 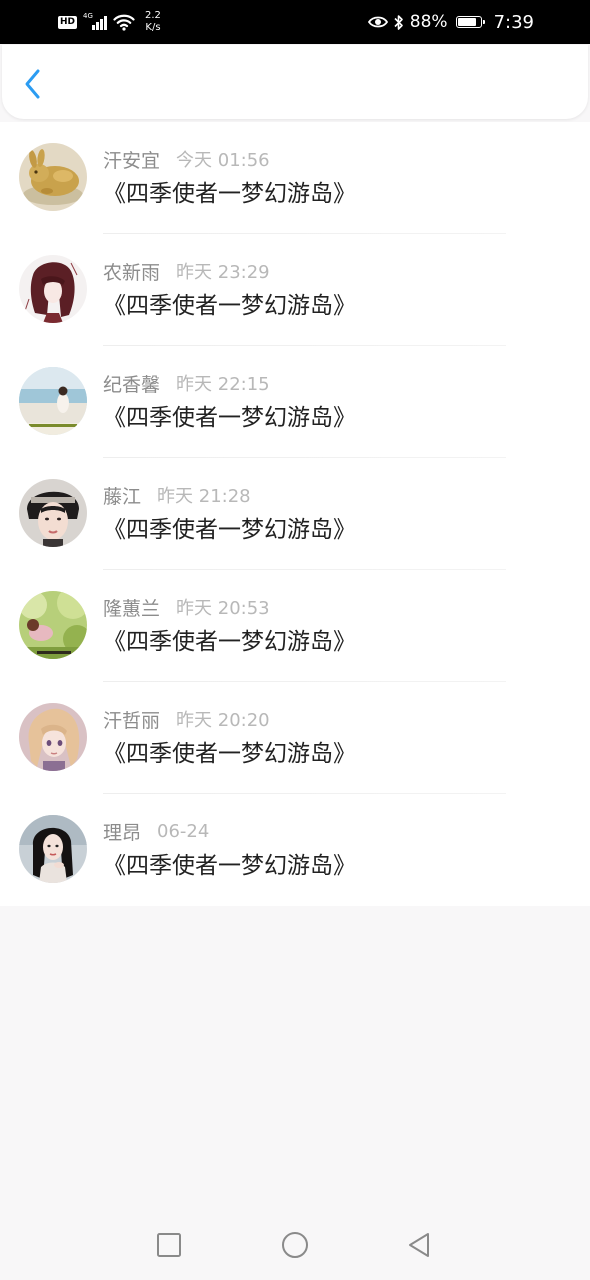 I want to click on network-speed-value: 2.2, so click(x=153, y=15).